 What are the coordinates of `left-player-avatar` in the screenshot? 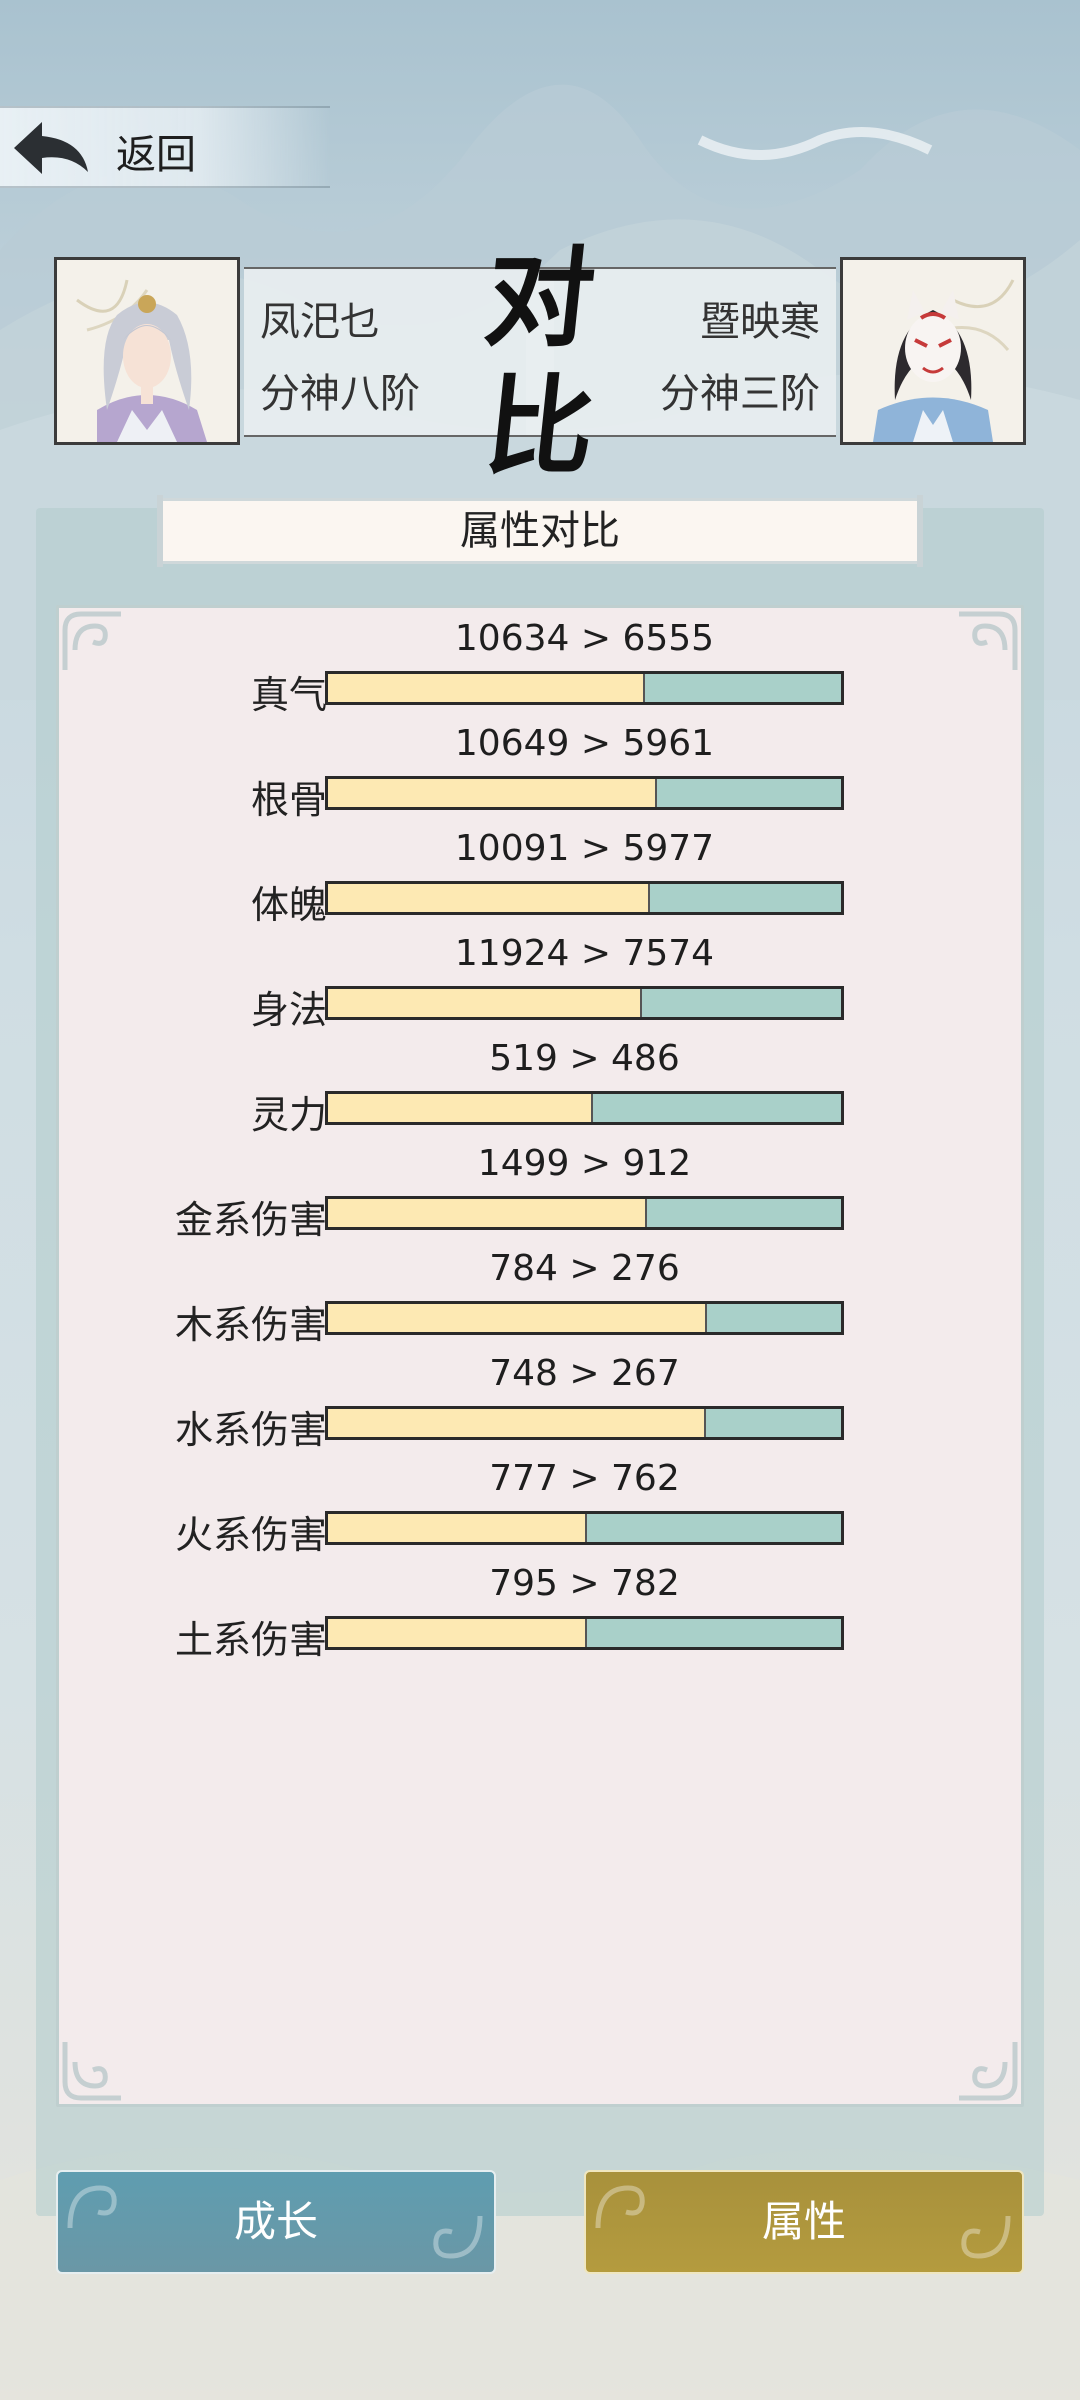 It's located at (147, 351).